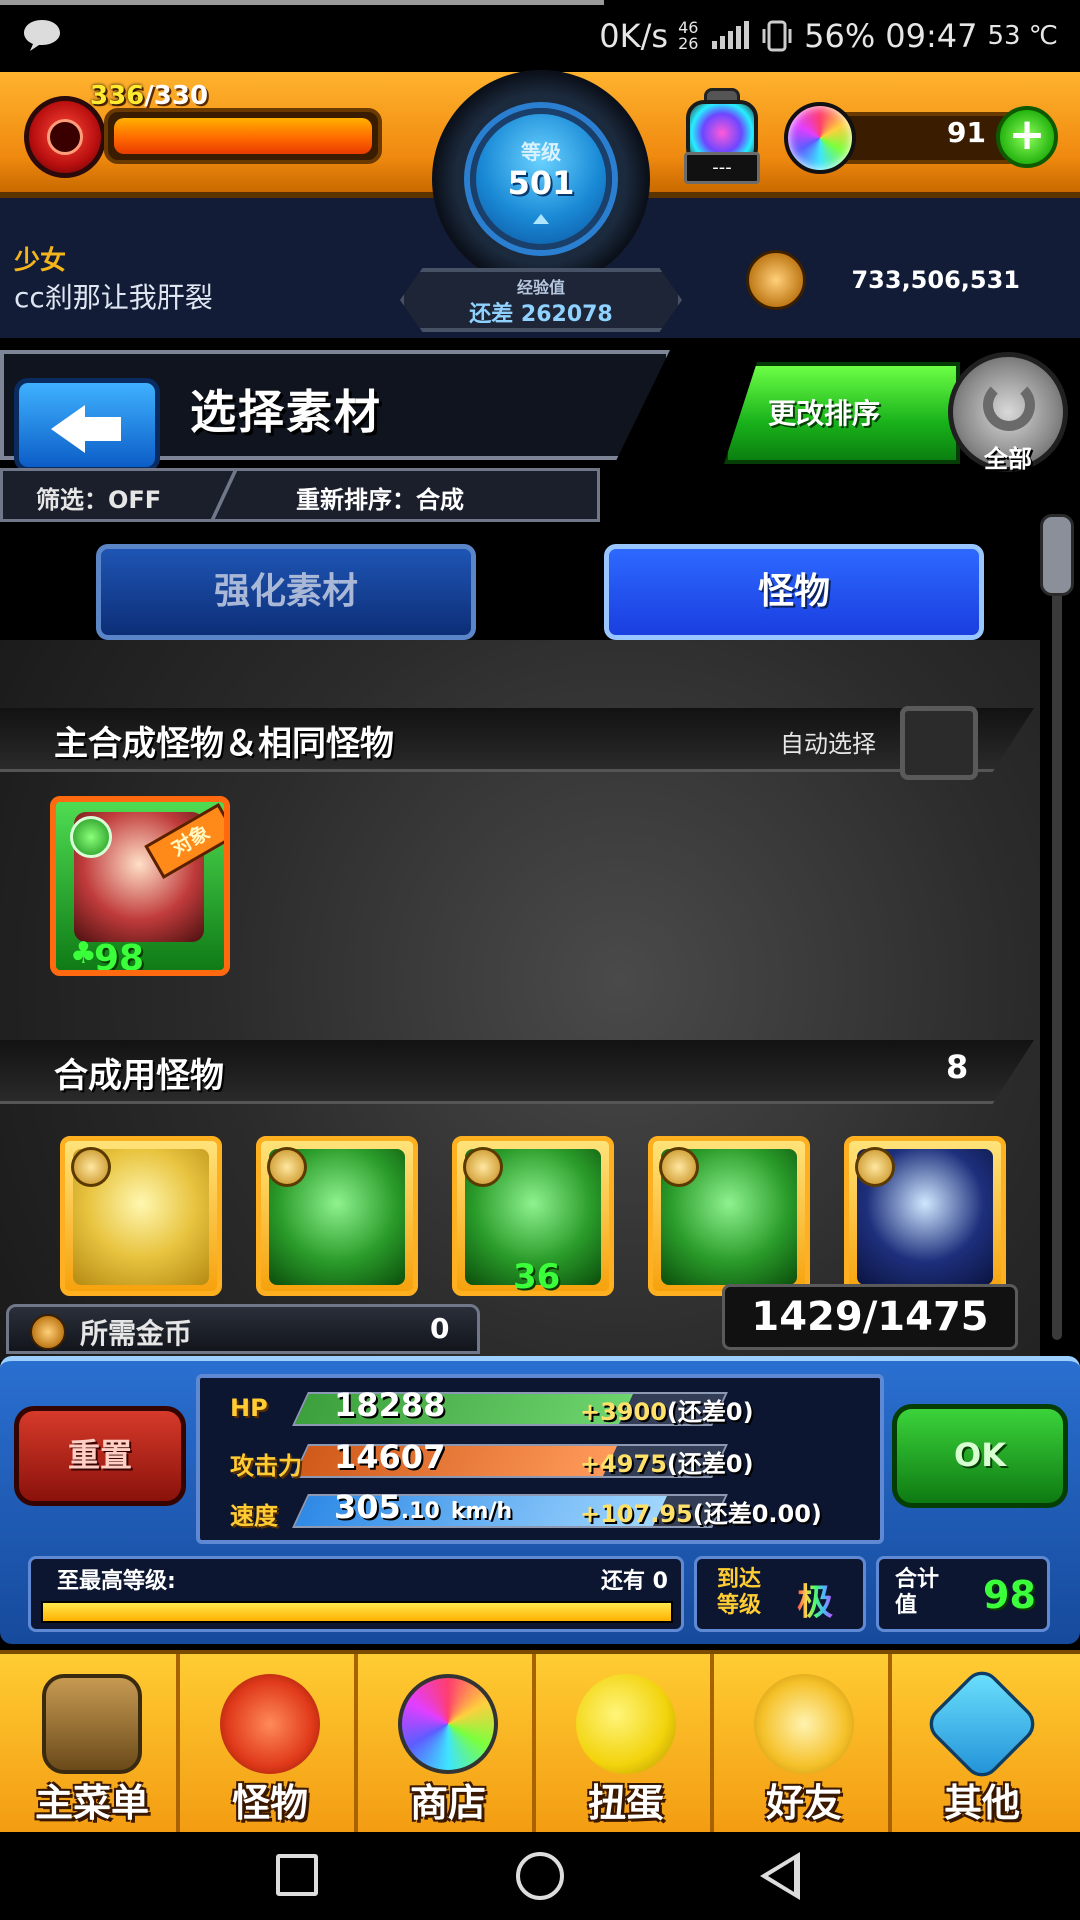 The image size is (1080, 1920). What do you see at coordinates (541, 183) in the screenshot?
I see `level-value: 501` at bounding box center [541, 183].